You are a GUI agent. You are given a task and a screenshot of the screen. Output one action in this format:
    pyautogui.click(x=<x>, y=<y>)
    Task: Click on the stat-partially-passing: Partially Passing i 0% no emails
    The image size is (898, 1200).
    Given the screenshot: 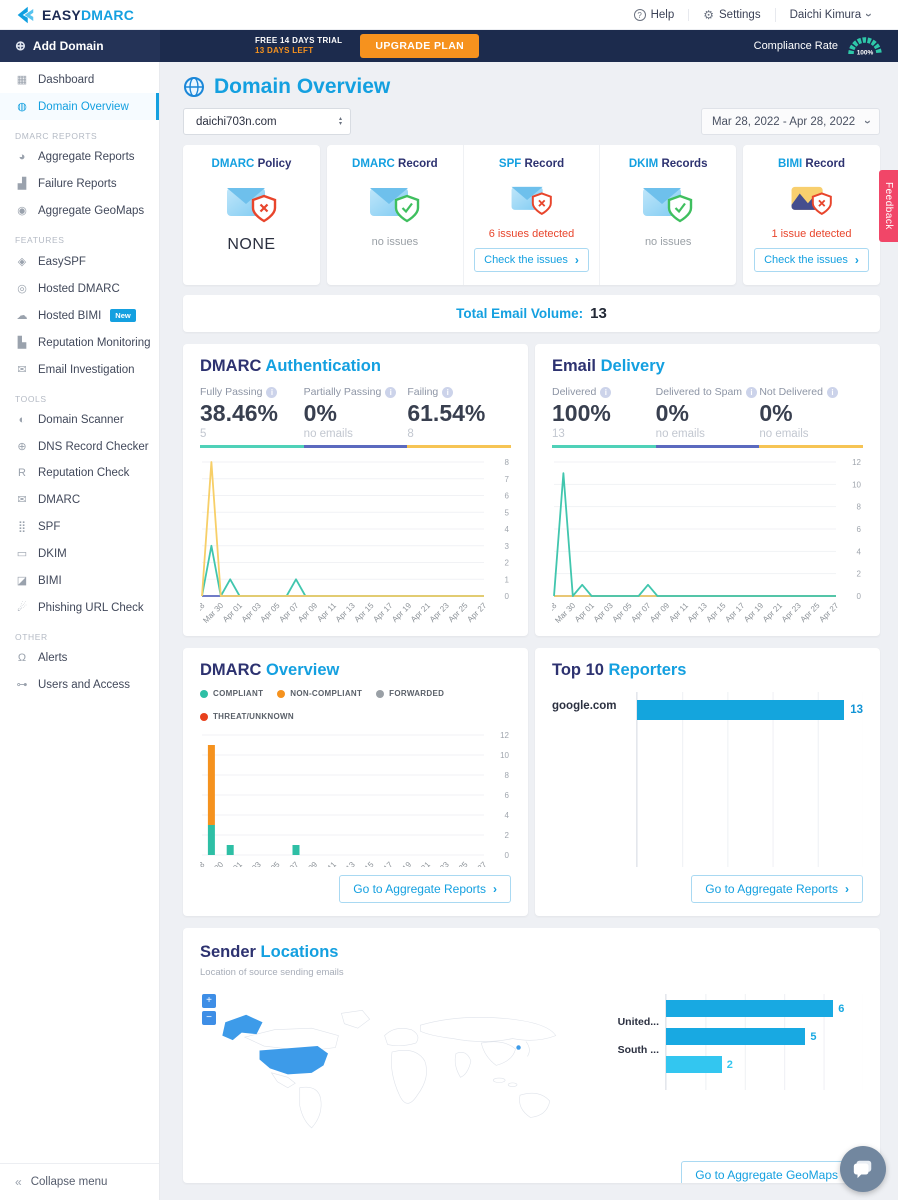 What is the action you would take?
    pyautogui.click(x=355, y=417)
    